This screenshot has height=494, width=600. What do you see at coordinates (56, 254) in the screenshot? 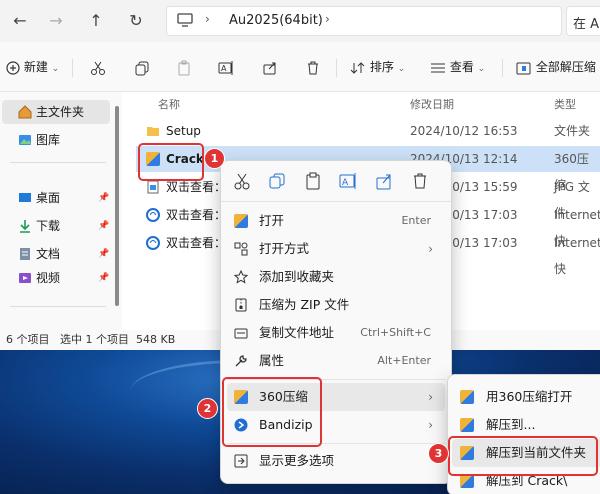
I see `sidebar-item-documents: 文档 📌` at bounding box center [56, 254].